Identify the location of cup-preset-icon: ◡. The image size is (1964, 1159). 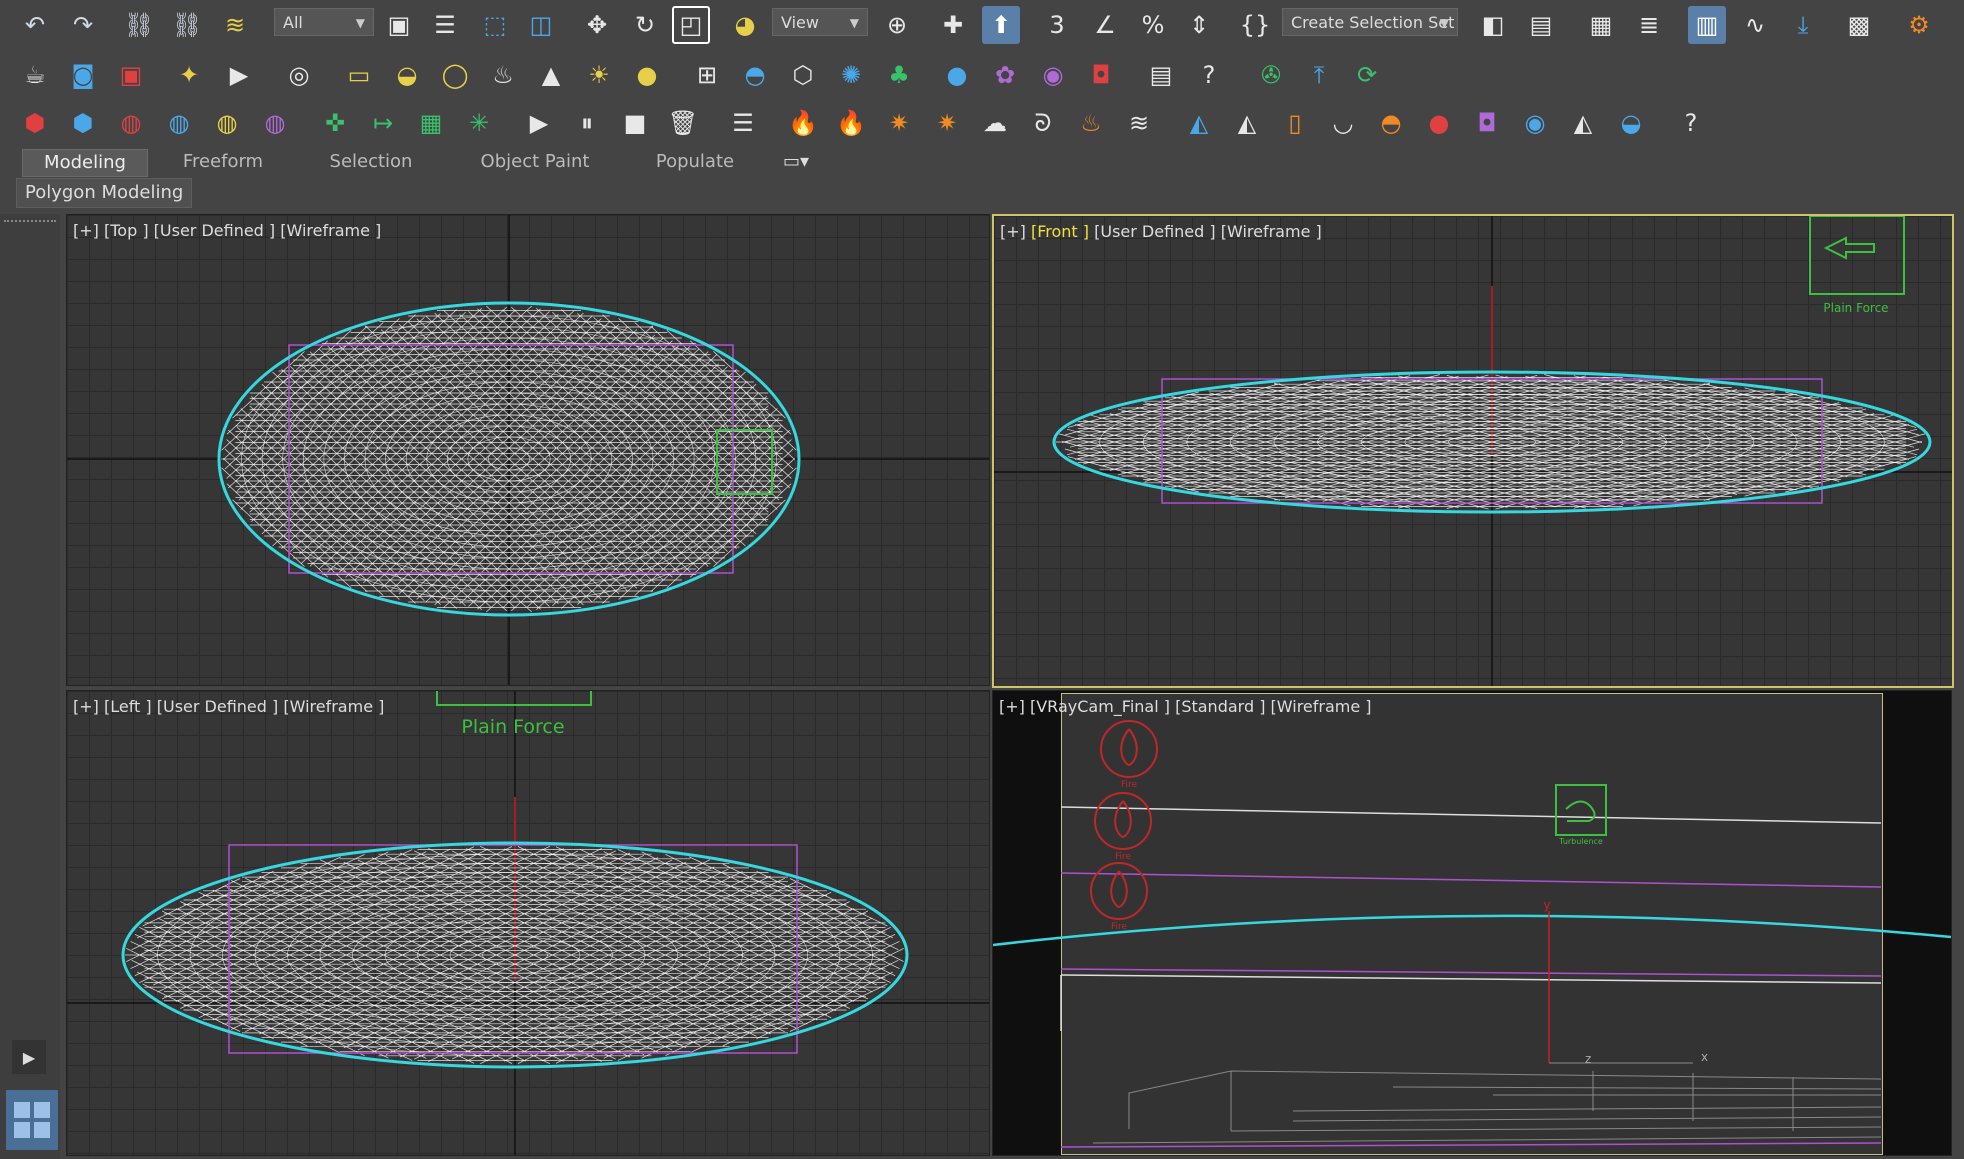
(1343, 123).